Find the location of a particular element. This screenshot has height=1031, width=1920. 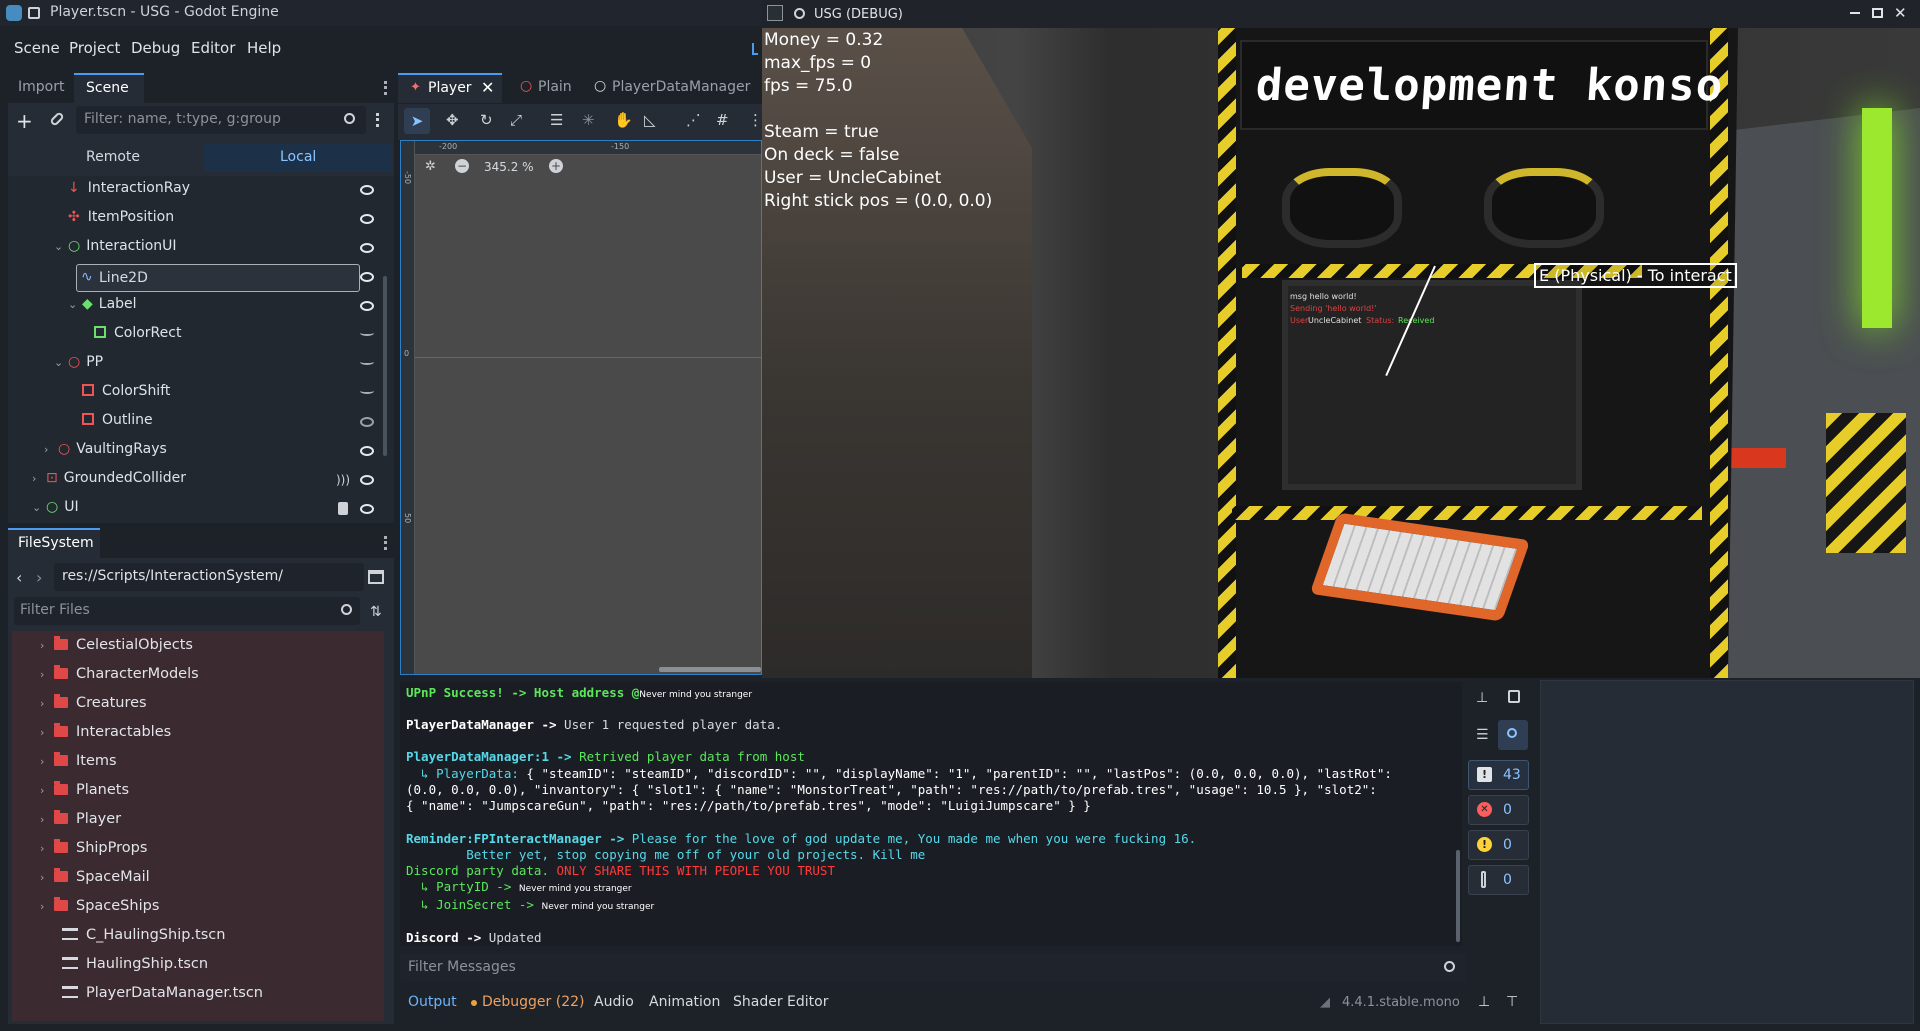

tab-debugger: Debugger (22) is located at coordinates (533, 1002).